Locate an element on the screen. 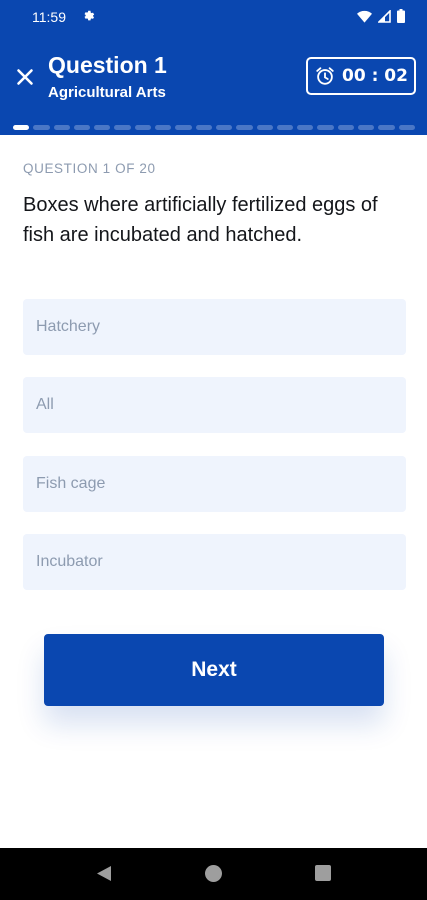  system-nav-bar is located at coordinates (213, 874).